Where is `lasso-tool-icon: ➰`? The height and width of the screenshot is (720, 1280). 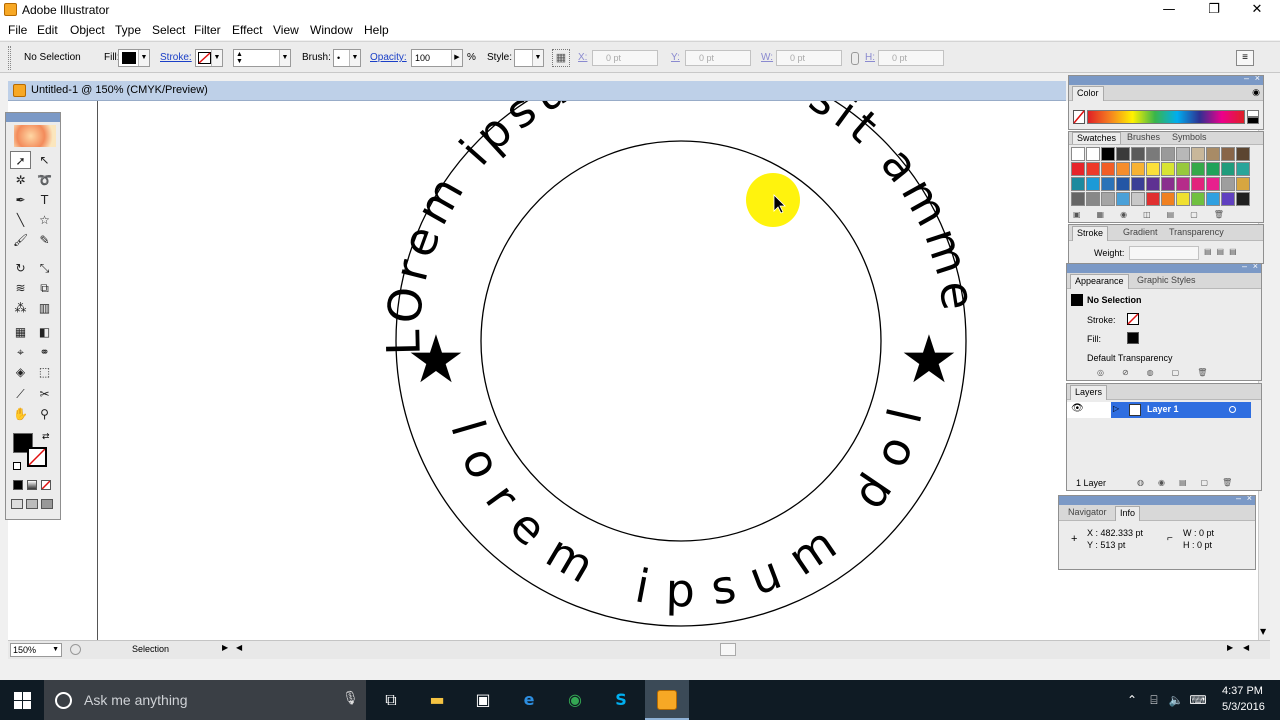 lasso-tool-icon: ➰ is located at coordinates (44, 180).